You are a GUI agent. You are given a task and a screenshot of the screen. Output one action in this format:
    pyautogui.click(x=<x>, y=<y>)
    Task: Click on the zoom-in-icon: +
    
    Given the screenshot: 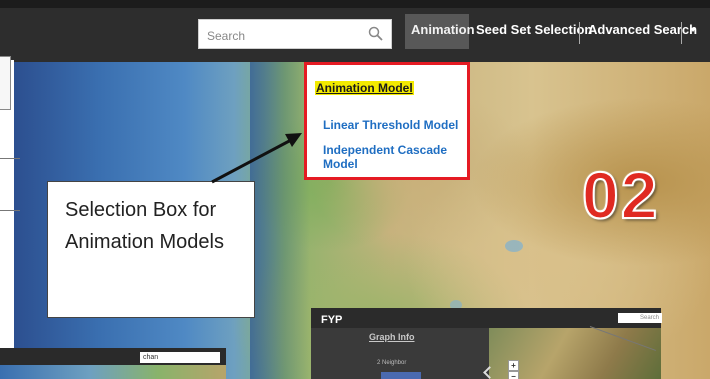 What is the action you would take?
    pyautogui.click(x=513, y=365)
    